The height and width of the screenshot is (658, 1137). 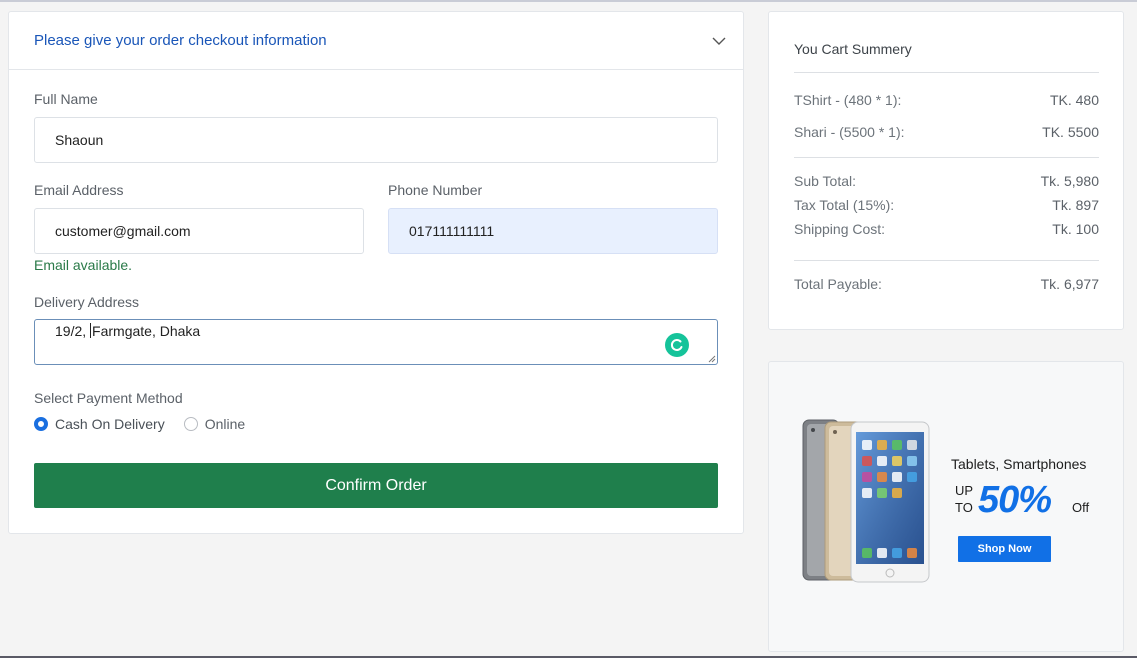 What do you see at coordinates (1069, 284) in the screenshot?
I see `total-payable-value: Tk. 6,977` at bounding box center [1069, 284].